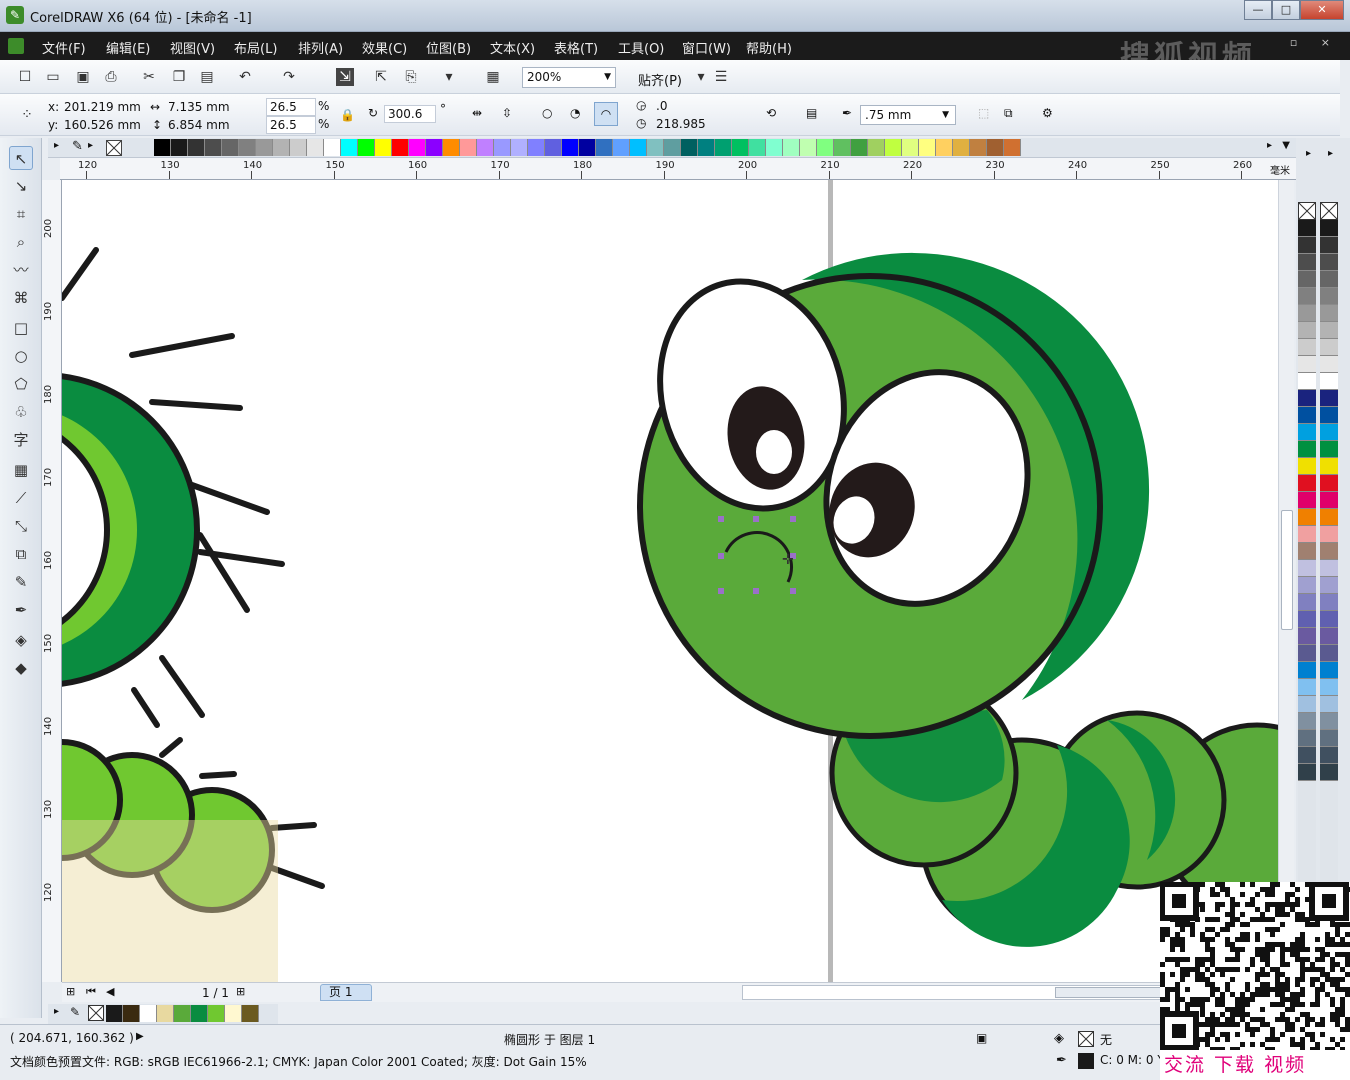 Image resolution: width=1350 pixels, height=1080 pixels. What do you see at coordinates (21, 498) in the screenshot?
I see `dimension-tool-icon: ⟋` at bounding box center [21, 498].